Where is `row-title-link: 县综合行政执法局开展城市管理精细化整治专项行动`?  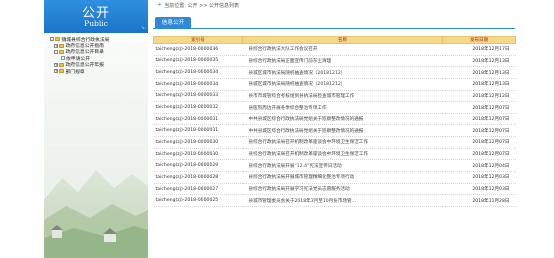 row-title-link: 县综合行政执法局开展城市管理精细化整治专项行动 is located at coordinates (342, 177).